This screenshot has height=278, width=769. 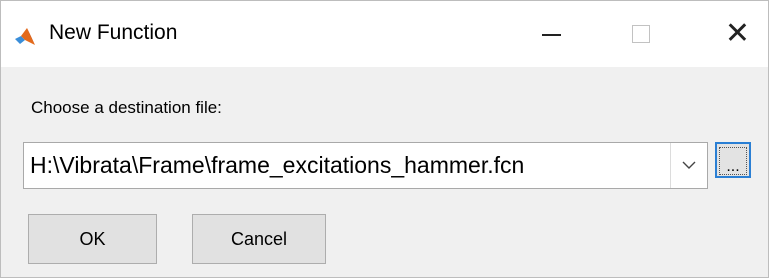 I want to click on cancel-button: Cancel, so click(x=259, y=239).